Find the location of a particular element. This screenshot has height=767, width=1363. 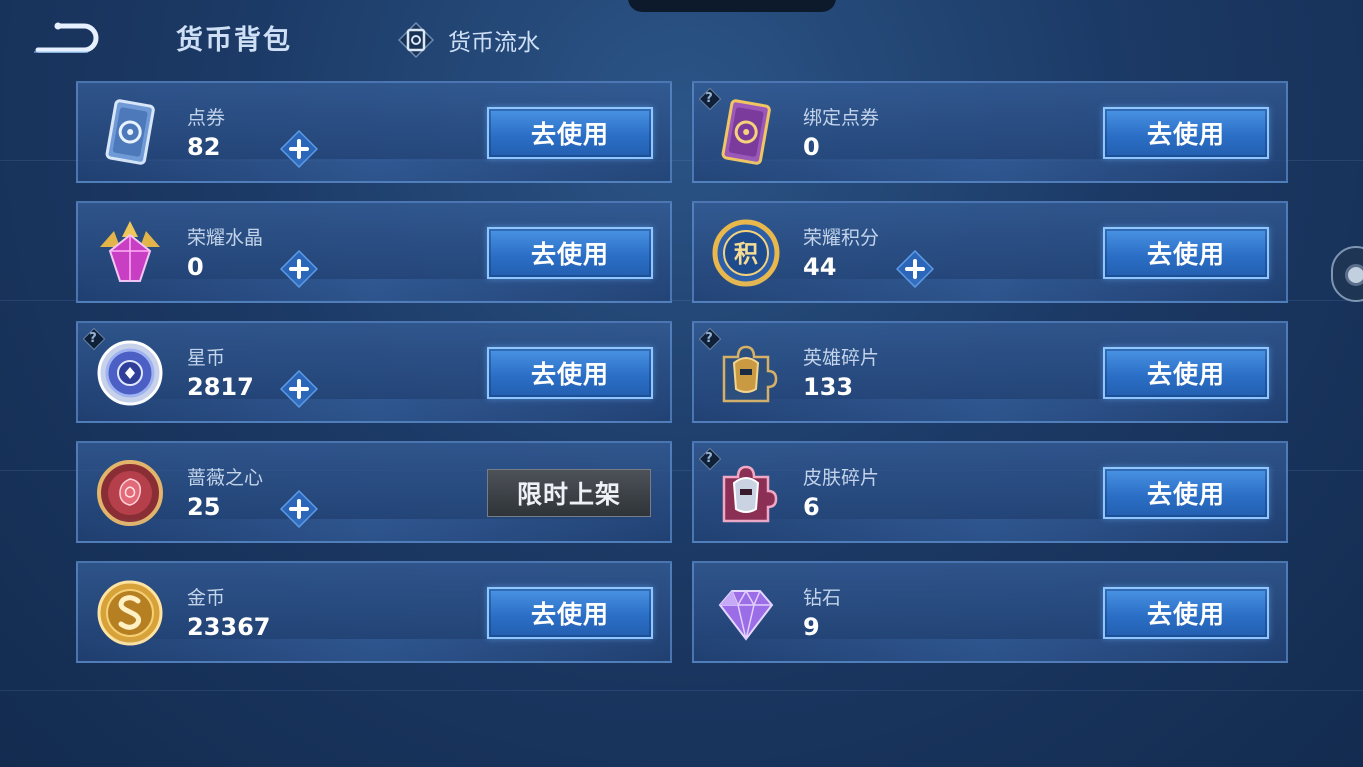

diamond-icon is located at coordinates (746, 615).